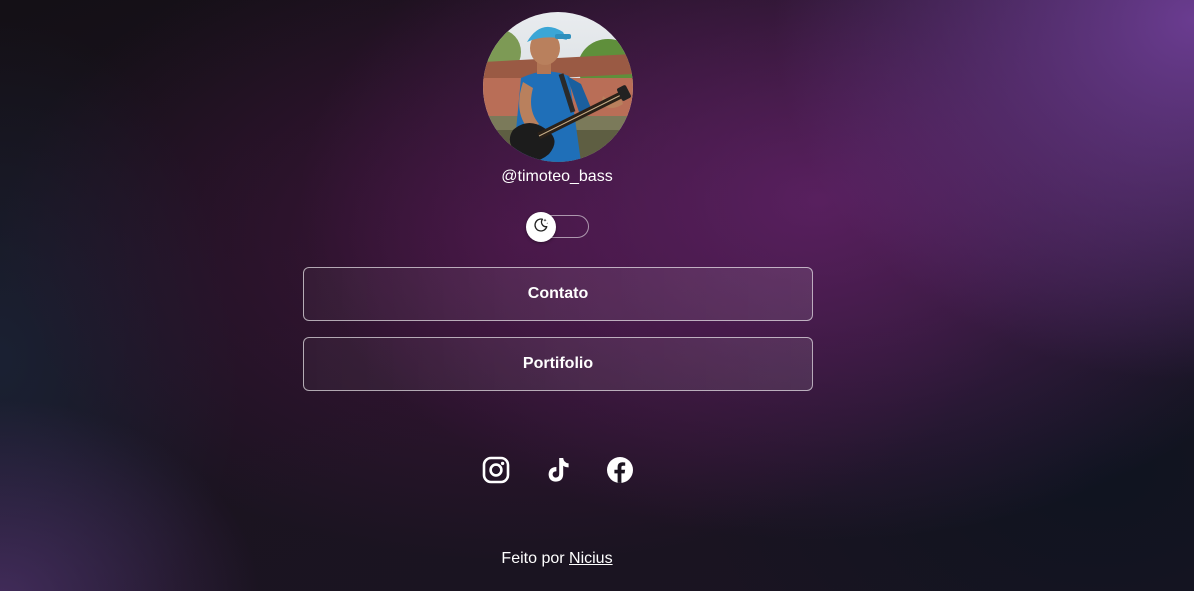 The height and width of the screenshot is (591, 1194). Describe the element at coordinates (558, 294) in the screenshot. I see `contato-button: Contato` at that location.